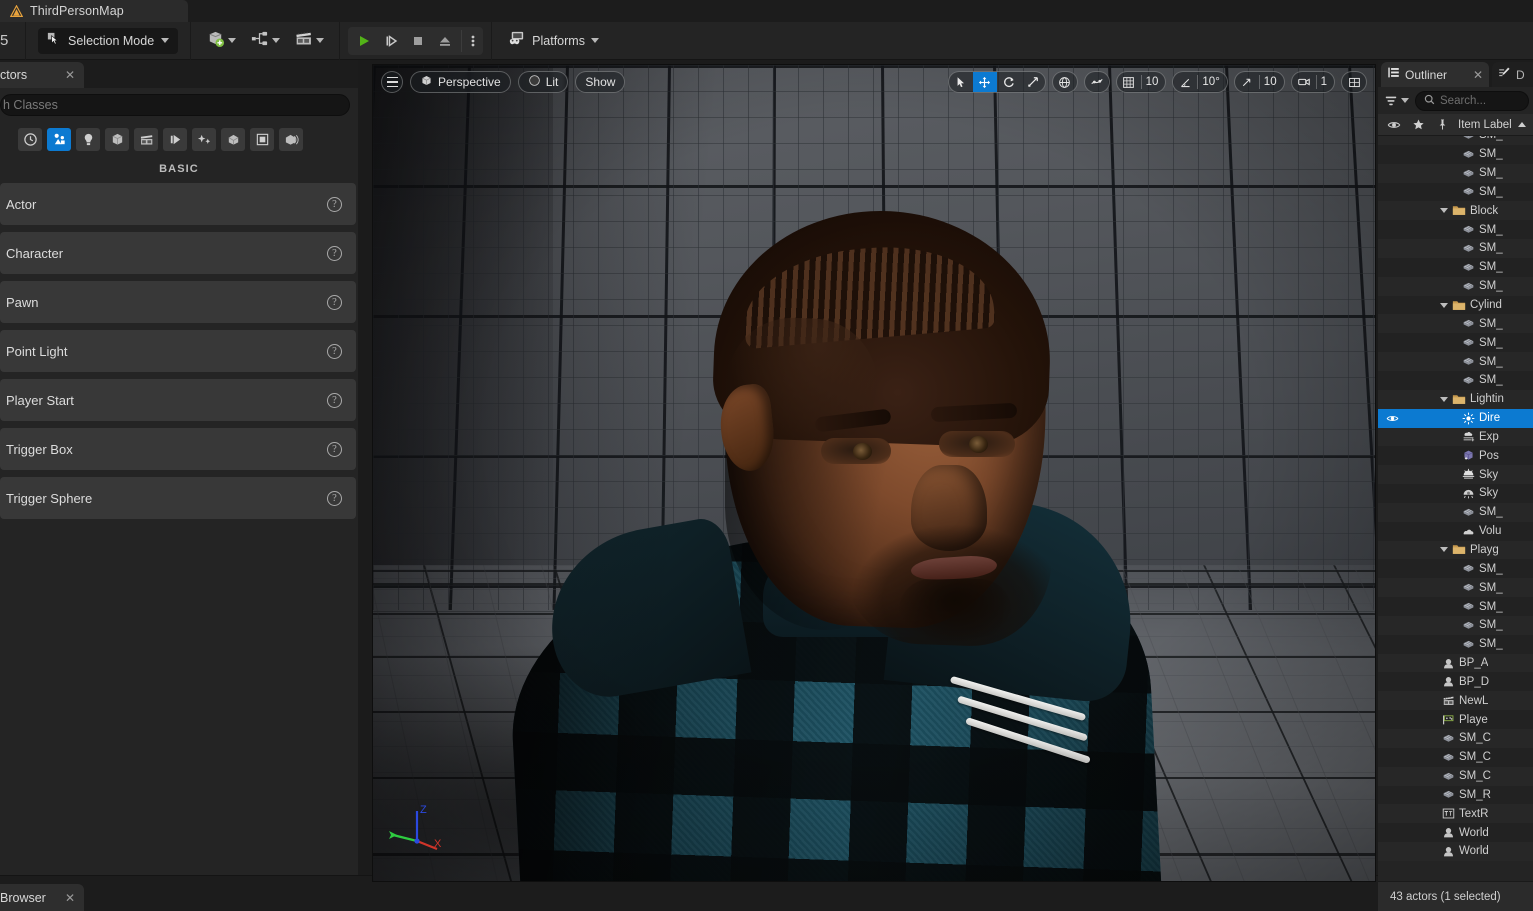 The height and width of the screenshot is (911, 1533). I want to click on clipped-save-button: 5, so click(12, 40).